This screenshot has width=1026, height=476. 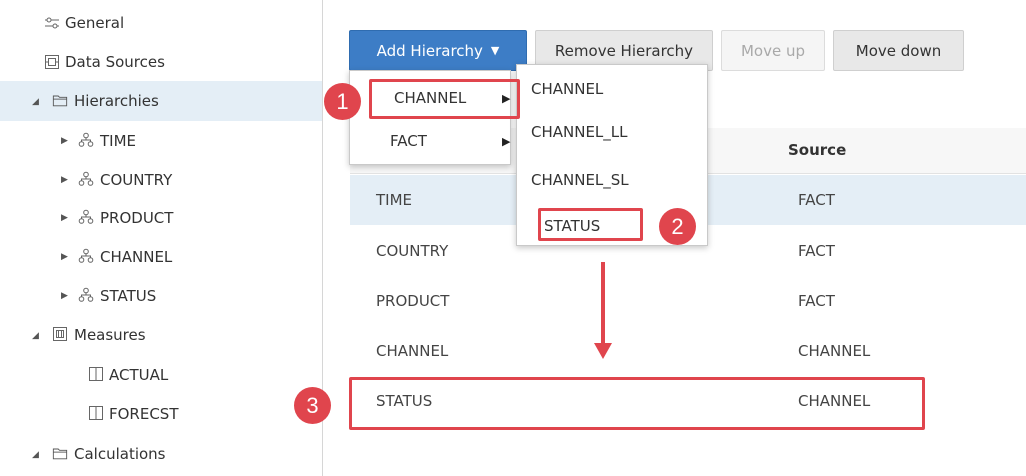 I want to click on sidebar-item-hierarchies: ◢ Hierarchies, so click(x=161, y=101).